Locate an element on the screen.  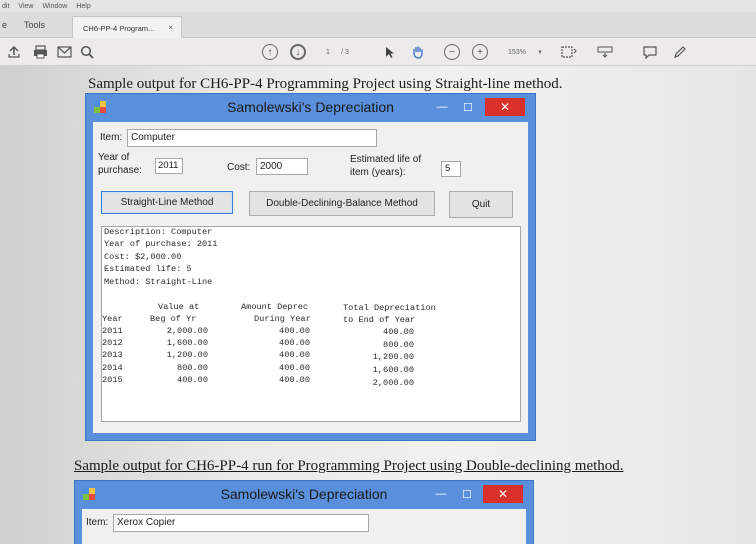
cost-input: 2000 is located at coordinates (282, 166).